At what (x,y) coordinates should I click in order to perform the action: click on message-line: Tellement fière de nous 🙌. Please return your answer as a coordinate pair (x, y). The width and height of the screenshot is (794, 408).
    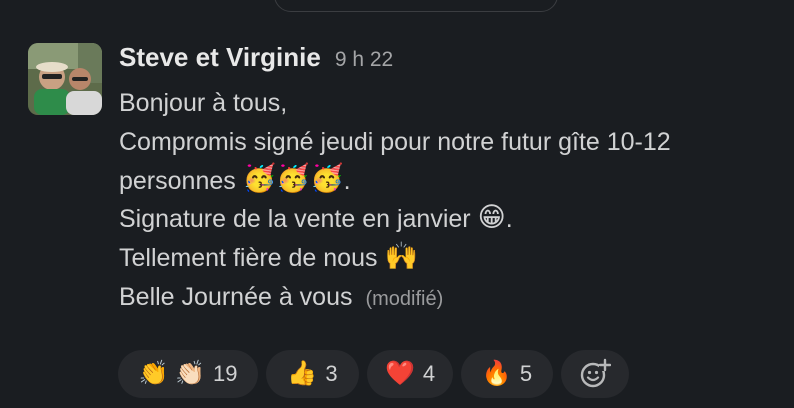
    Looking at the image, I should click on (451, 258).